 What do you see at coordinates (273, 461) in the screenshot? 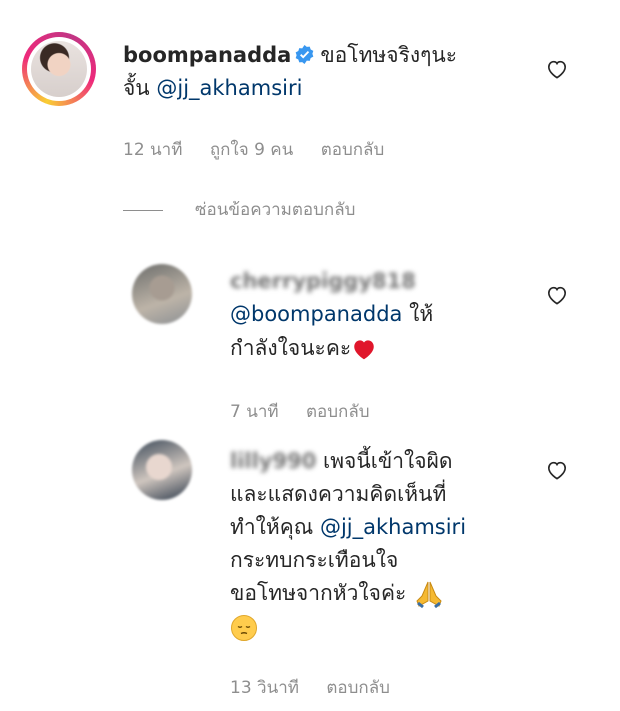
I see `reply2-username: lilly990` at bounding box center [273, 461].